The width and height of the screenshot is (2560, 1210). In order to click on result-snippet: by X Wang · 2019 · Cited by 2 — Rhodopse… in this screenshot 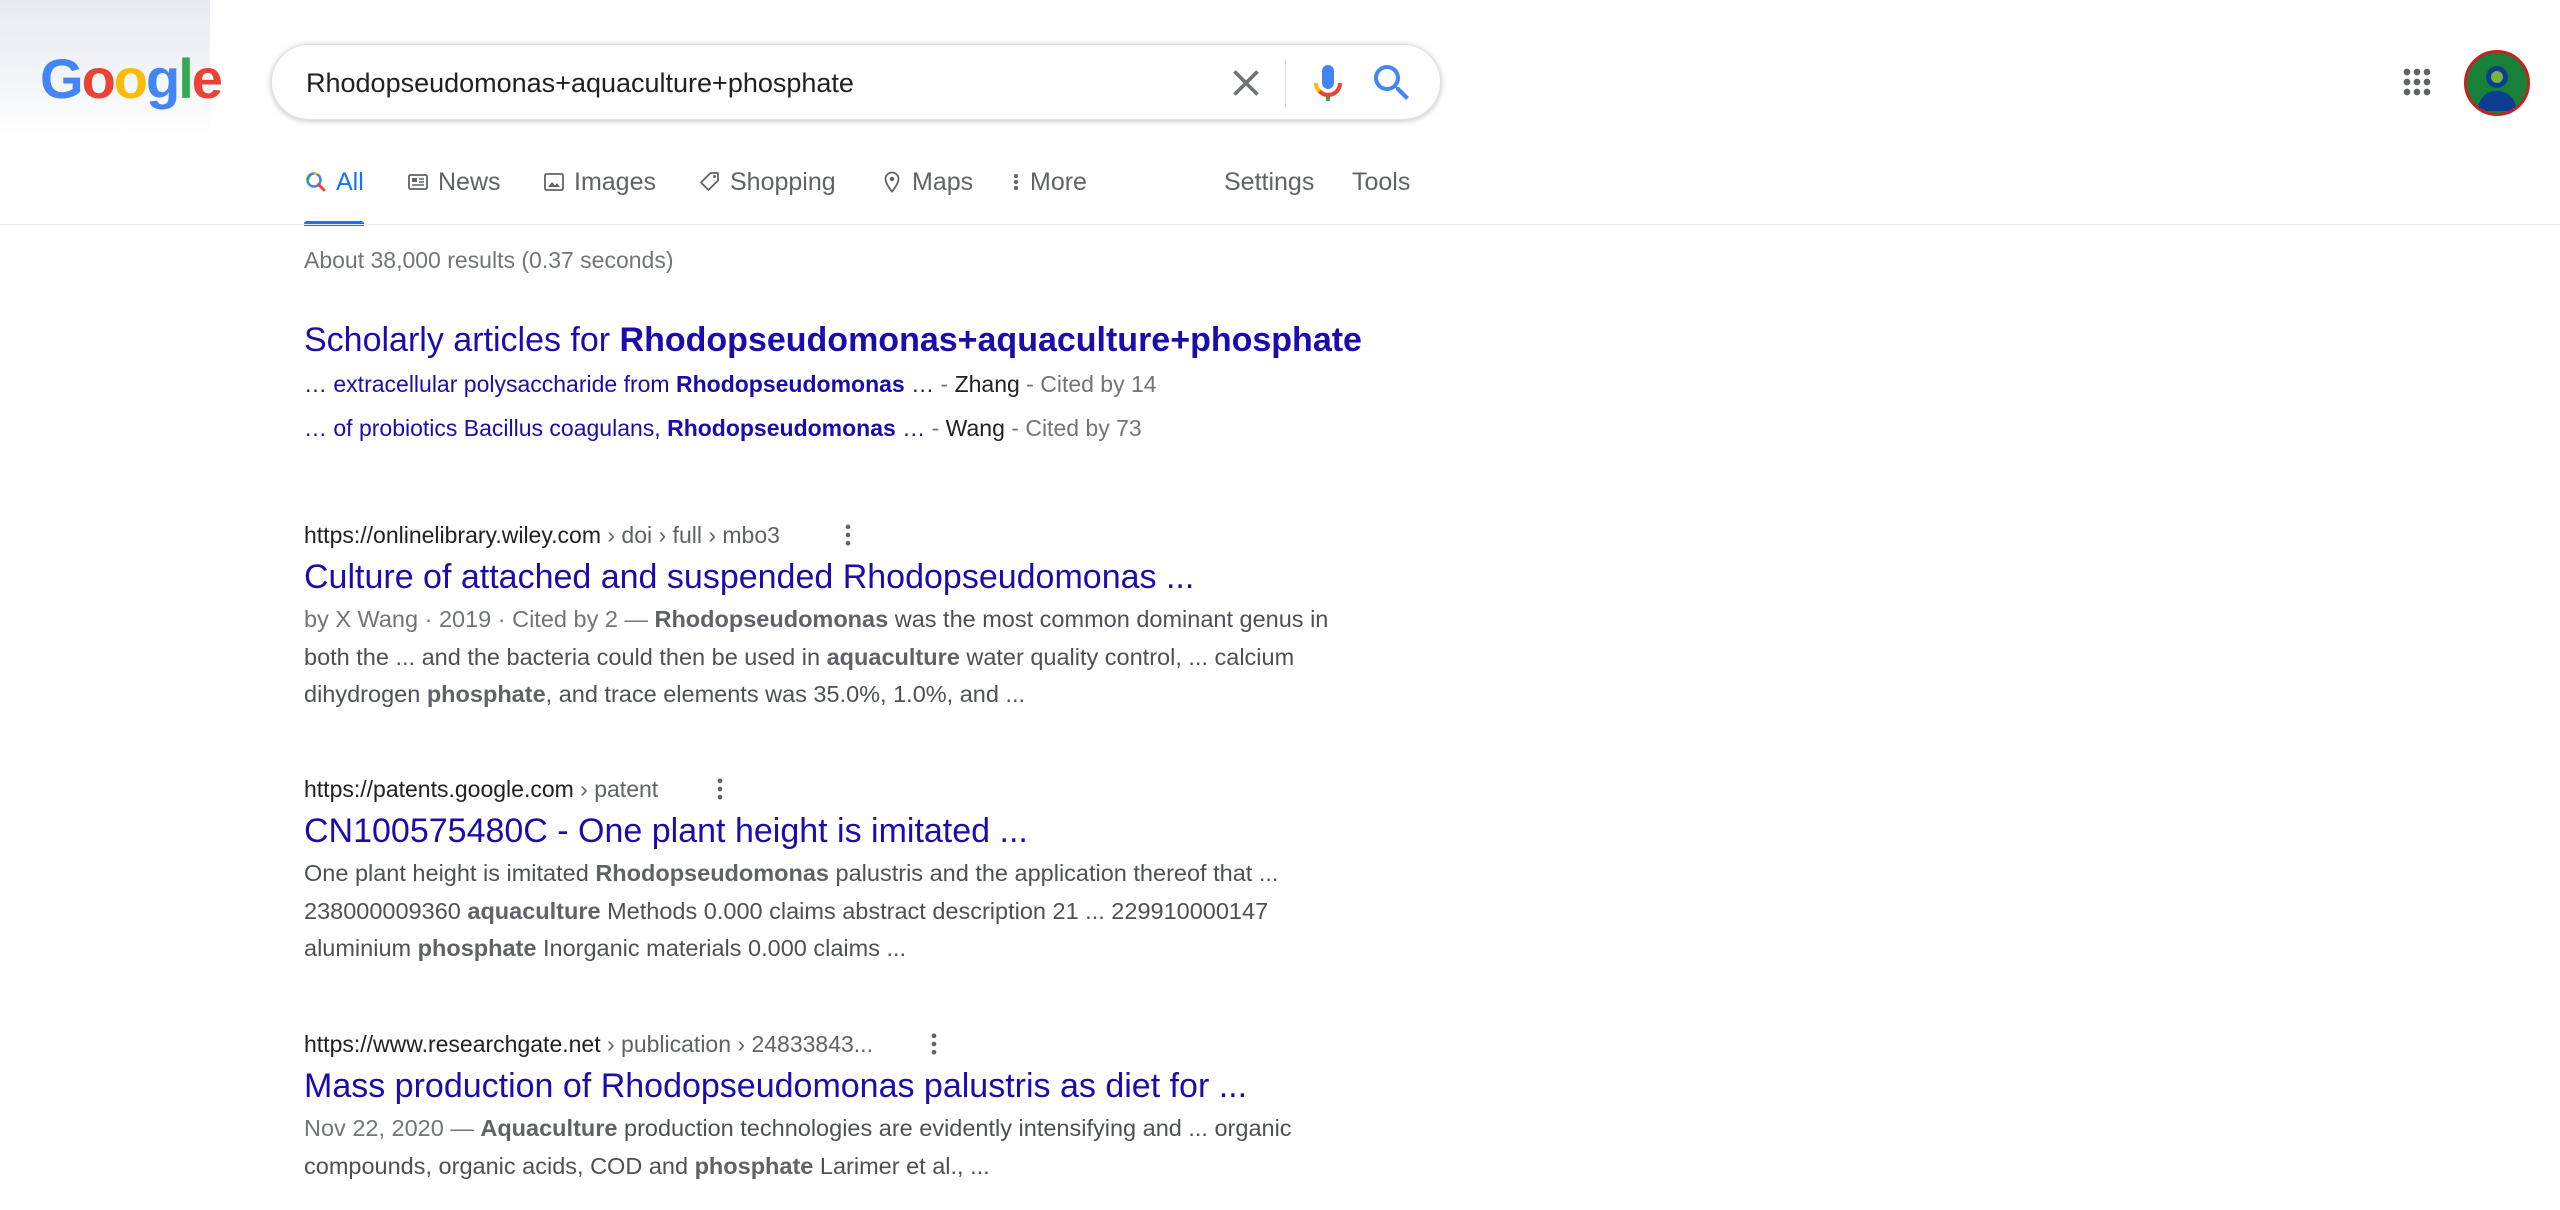, I will do `click(824, 657)`.